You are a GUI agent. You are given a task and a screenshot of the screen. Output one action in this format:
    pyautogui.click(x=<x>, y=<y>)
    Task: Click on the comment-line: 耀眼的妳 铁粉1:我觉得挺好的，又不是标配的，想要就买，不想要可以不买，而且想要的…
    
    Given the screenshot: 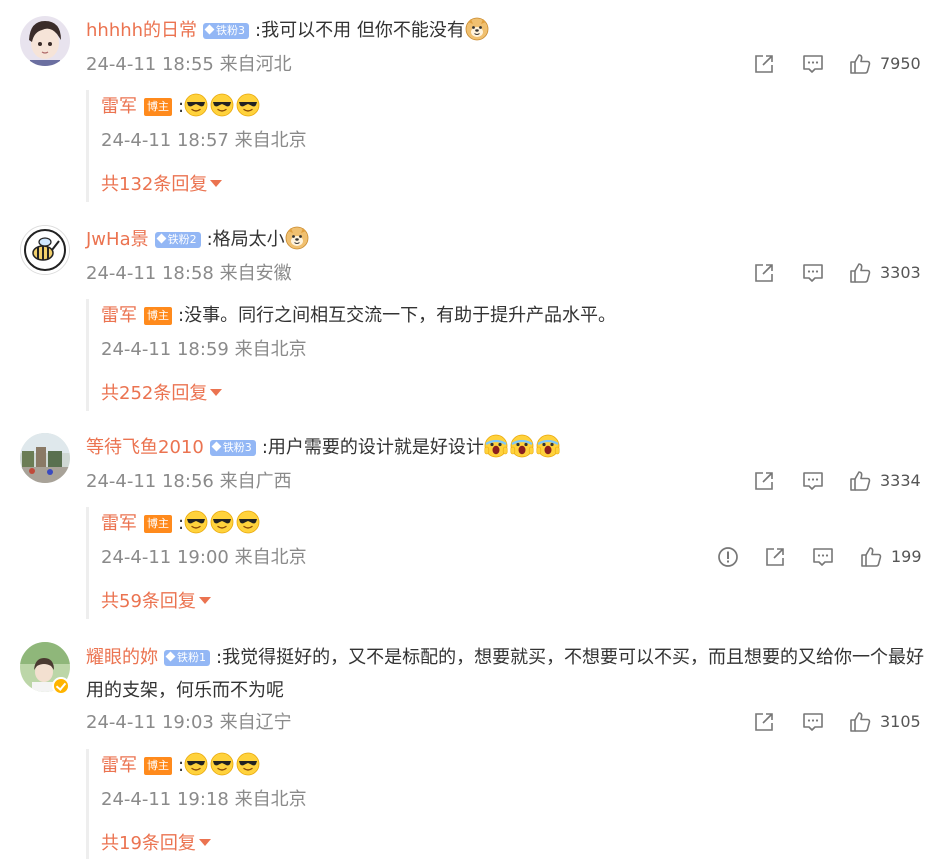 What is the action you would take?
    pyautogui.click(x=506, y=674)
    